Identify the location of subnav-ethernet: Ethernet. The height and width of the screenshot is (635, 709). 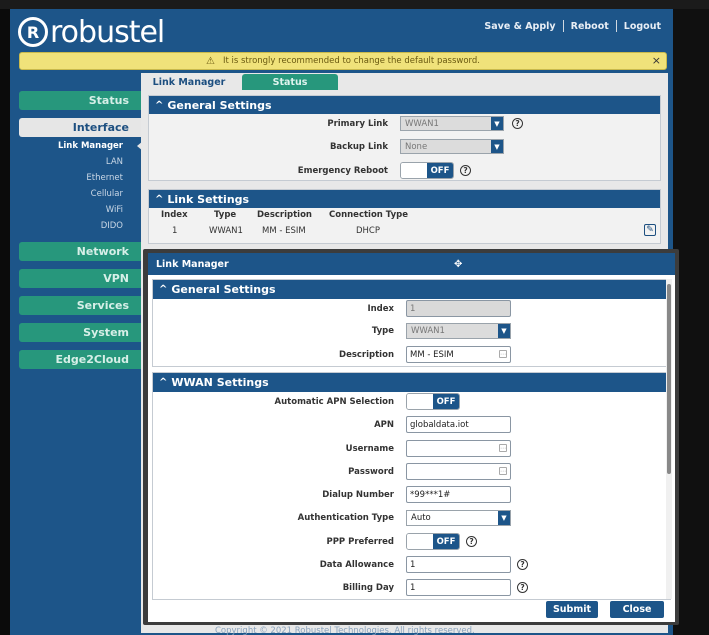
(71, 178).